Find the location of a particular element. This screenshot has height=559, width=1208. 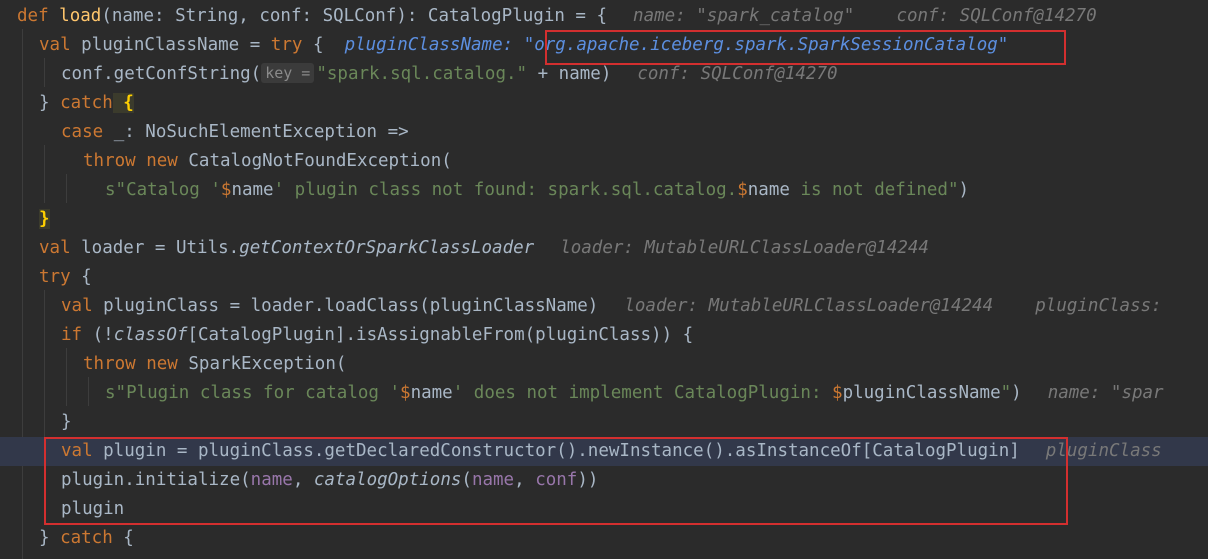

keyword-def: def is located at coordinates (33, 16).